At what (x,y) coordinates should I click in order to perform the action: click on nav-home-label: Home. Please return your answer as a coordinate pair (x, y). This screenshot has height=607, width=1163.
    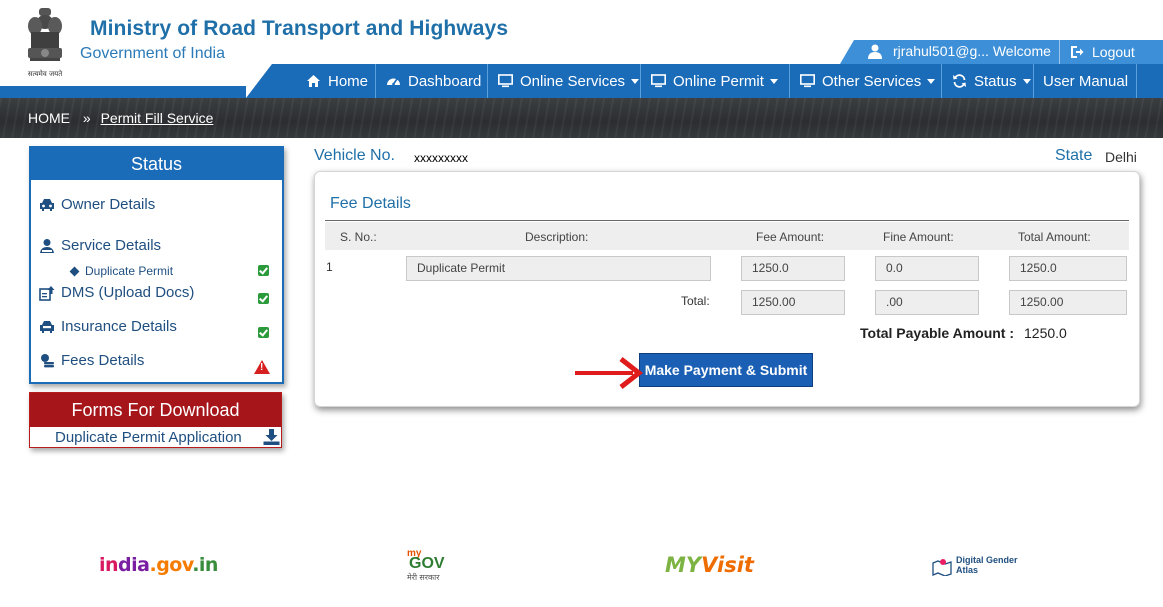
    Looking at the image, I should click on (348, 81).